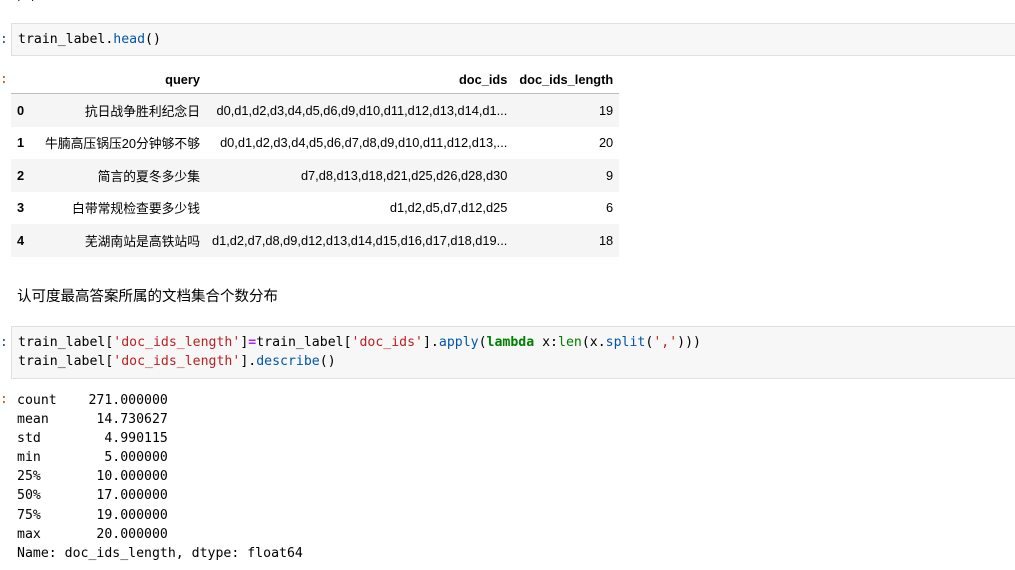  Describe the element at coordinates (606, 143) in the screenshot. I see `cell-doc-ids-length: 20` at that location.